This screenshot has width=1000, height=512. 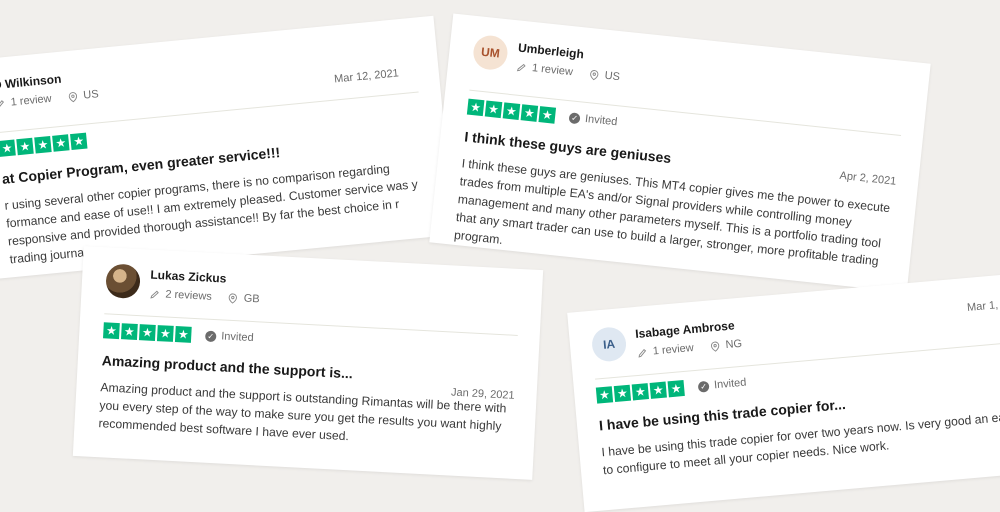 What do you see at coordinates (189, 295) in the screenshot?
I see `review-count: 2 reviews` at bounding box center [189, 295].